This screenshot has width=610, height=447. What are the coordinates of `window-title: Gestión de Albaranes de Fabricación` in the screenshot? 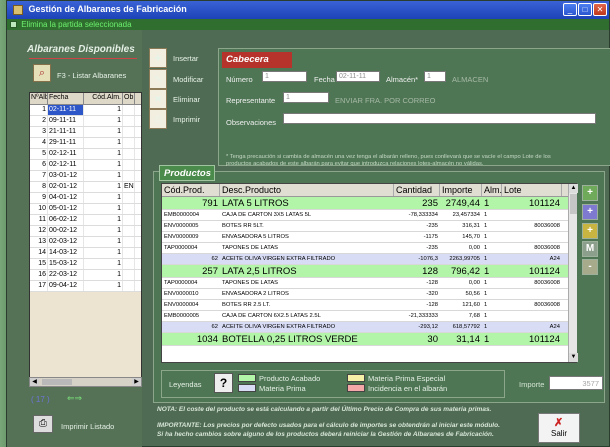 It's located at (107, 9).